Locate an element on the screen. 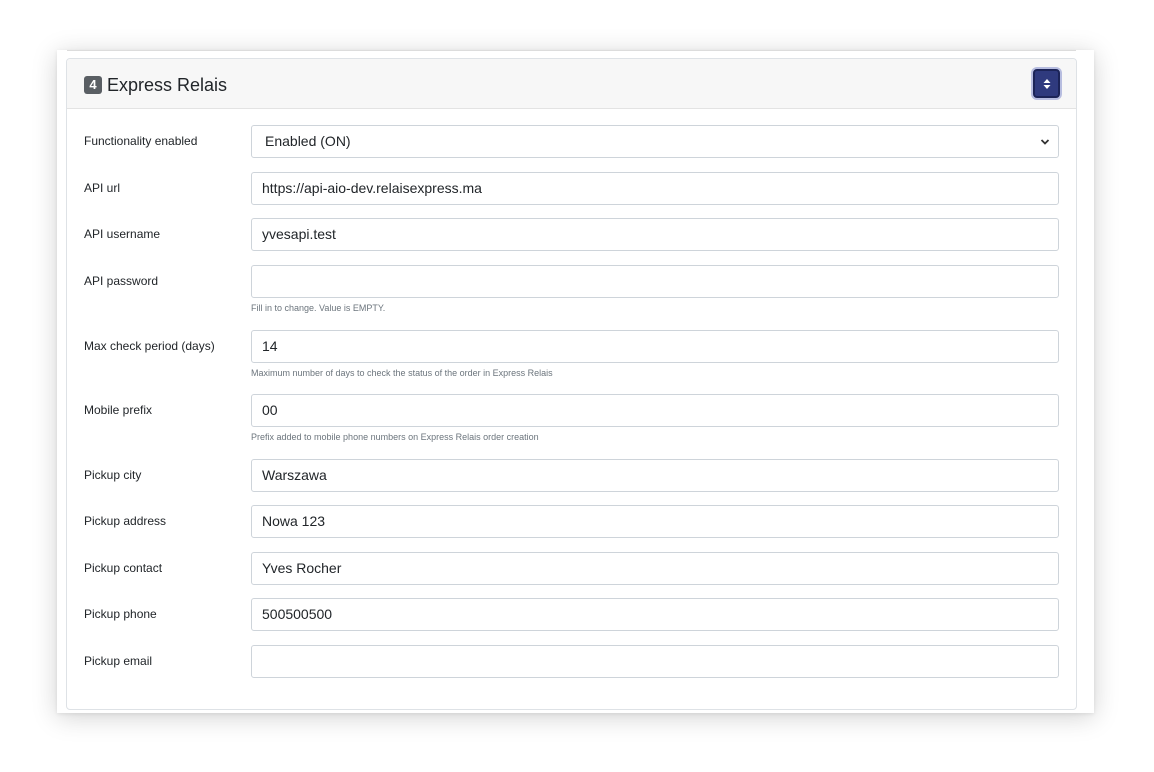  field-label: Functionality enabled is located at coordinates (141, 141).